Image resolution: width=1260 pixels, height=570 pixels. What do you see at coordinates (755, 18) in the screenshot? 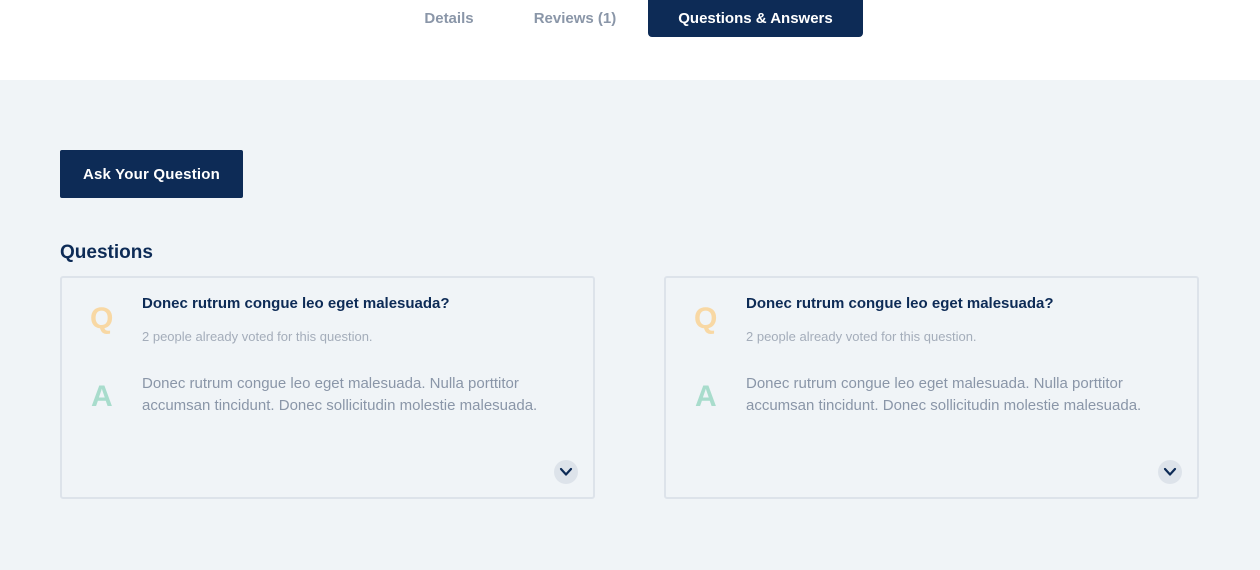
I see `tab-questions-answers: Questions & Answers` at bounding box center [755, 18].